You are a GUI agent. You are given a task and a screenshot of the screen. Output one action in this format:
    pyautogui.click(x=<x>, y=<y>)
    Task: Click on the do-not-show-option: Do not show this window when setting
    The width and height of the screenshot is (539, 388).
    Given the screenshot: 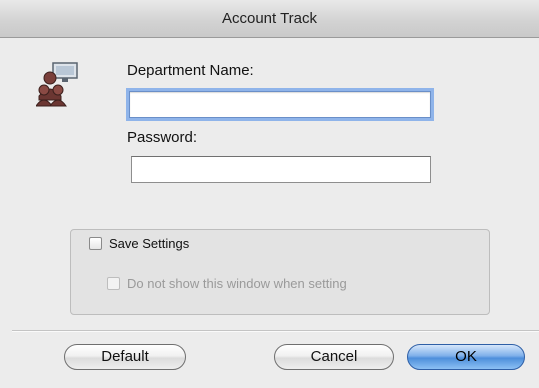 What is the action you would take?
    pyautogui.click(x=227, y=283)
    